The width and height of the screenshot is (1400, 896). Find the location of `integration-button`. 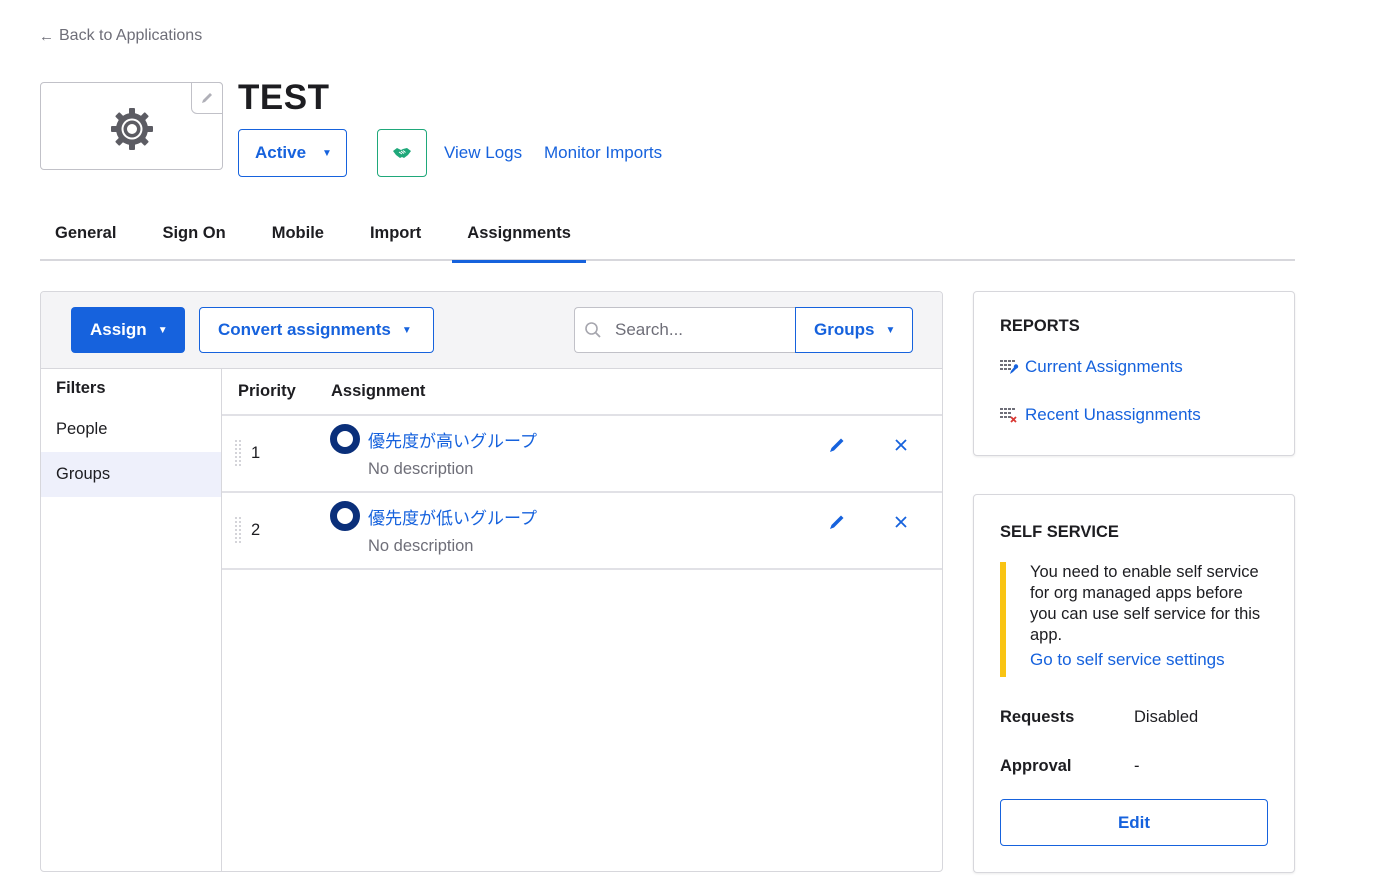

integration-button is located at coordinates (402, 153).